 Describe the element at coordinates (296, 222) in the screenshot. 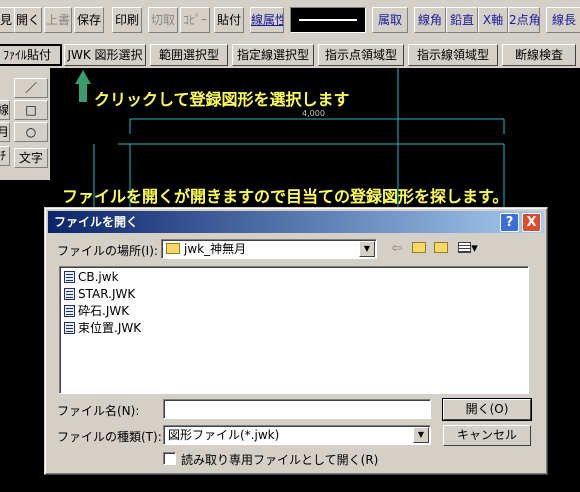

I see `dialog-titlebar: ファイルを開く ? X` at that location.